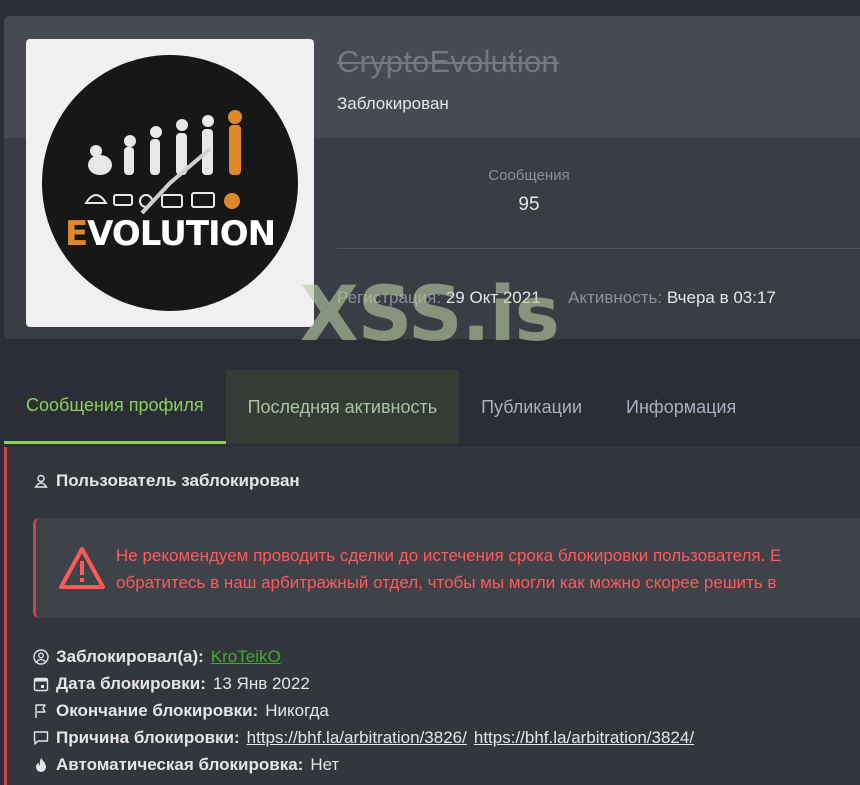 The image size is (860, 785). What do you see at coordinates (357, 738) in the screenshot?
I see `reason-link-1: https://bhf.la/arbitration/3826/` at bounding box center [357, 738].